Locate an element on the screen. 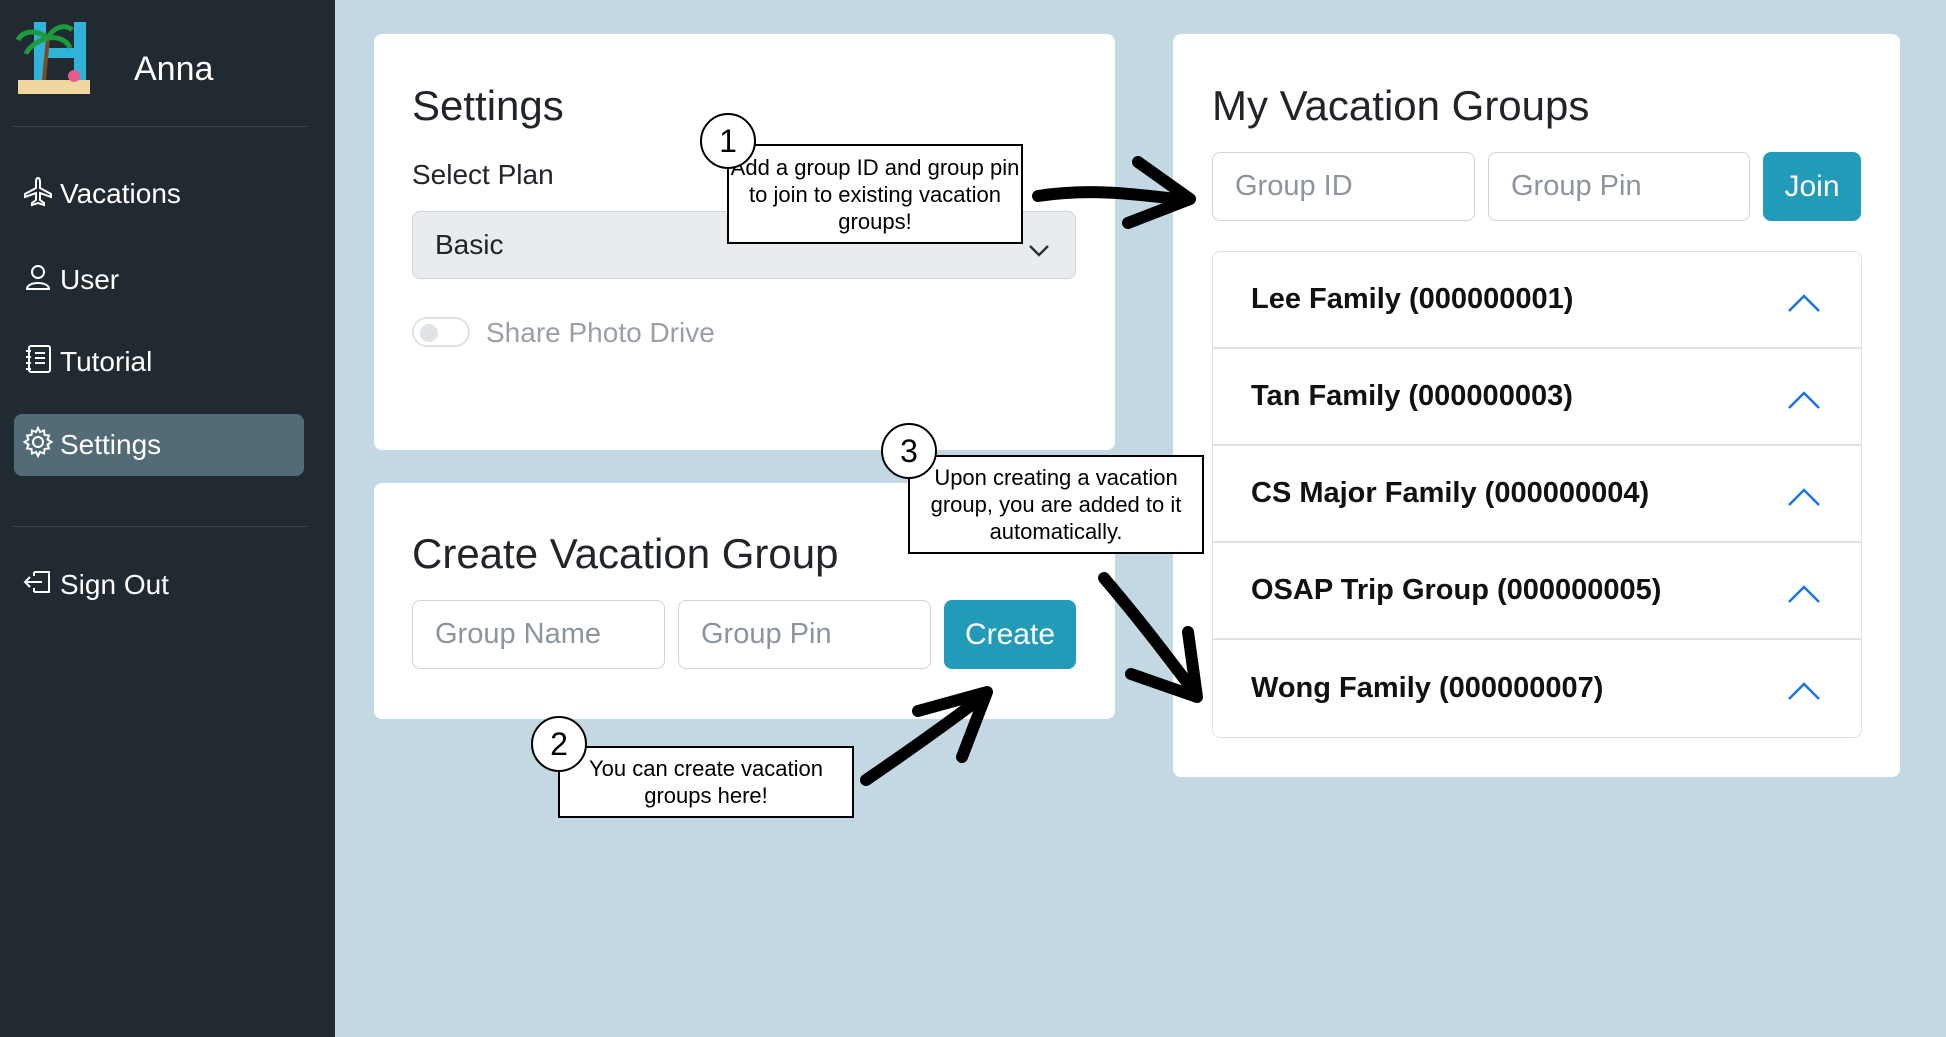  sidebar-item-label: Settings is located at coordinates (111, 444).